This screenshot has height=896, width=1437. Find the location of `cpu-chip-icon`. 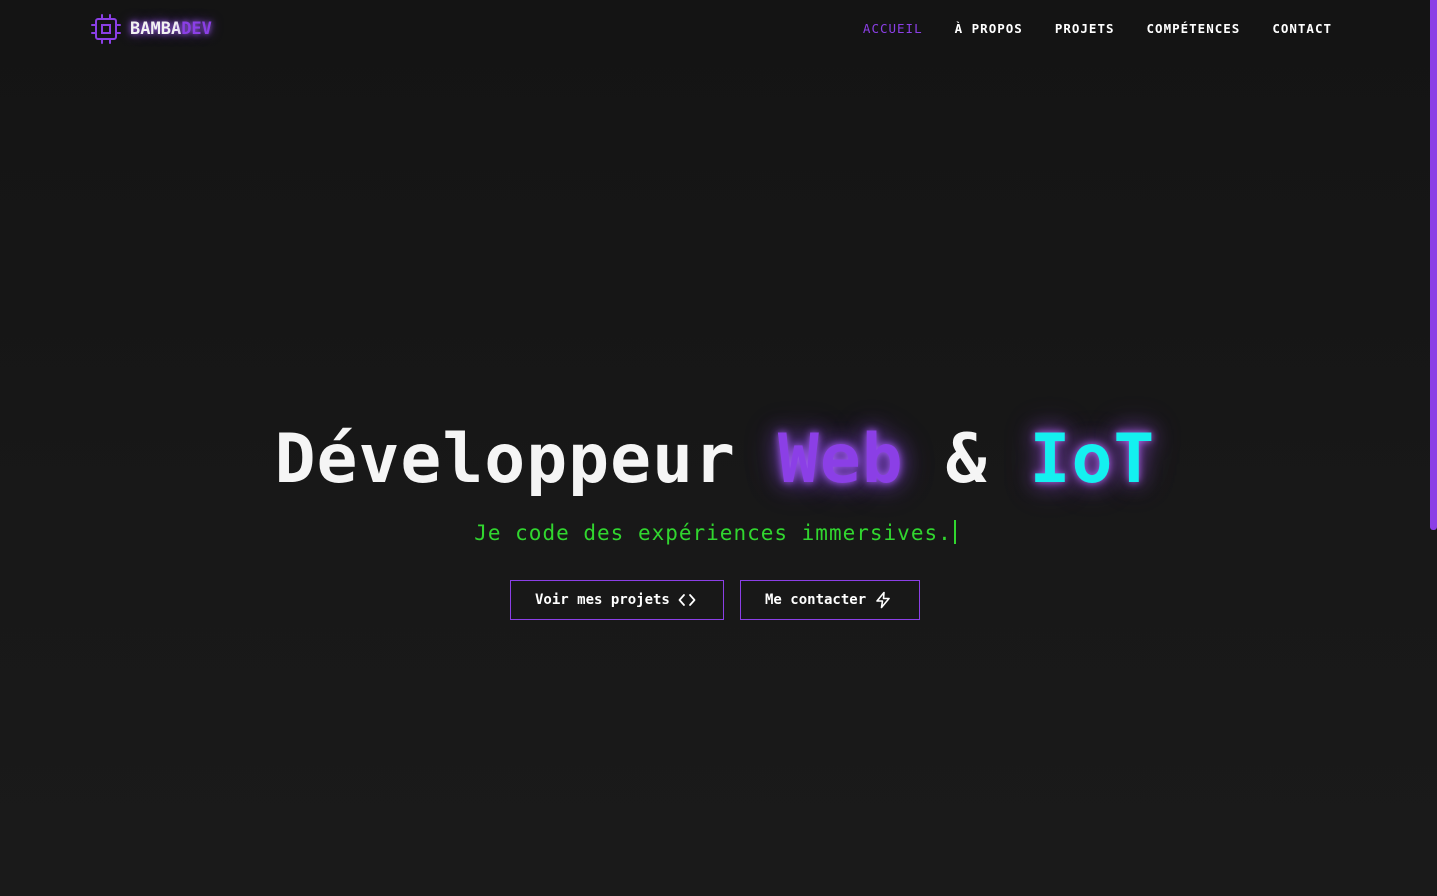

cpu-chip-icon is located at coordinates (106, 29).